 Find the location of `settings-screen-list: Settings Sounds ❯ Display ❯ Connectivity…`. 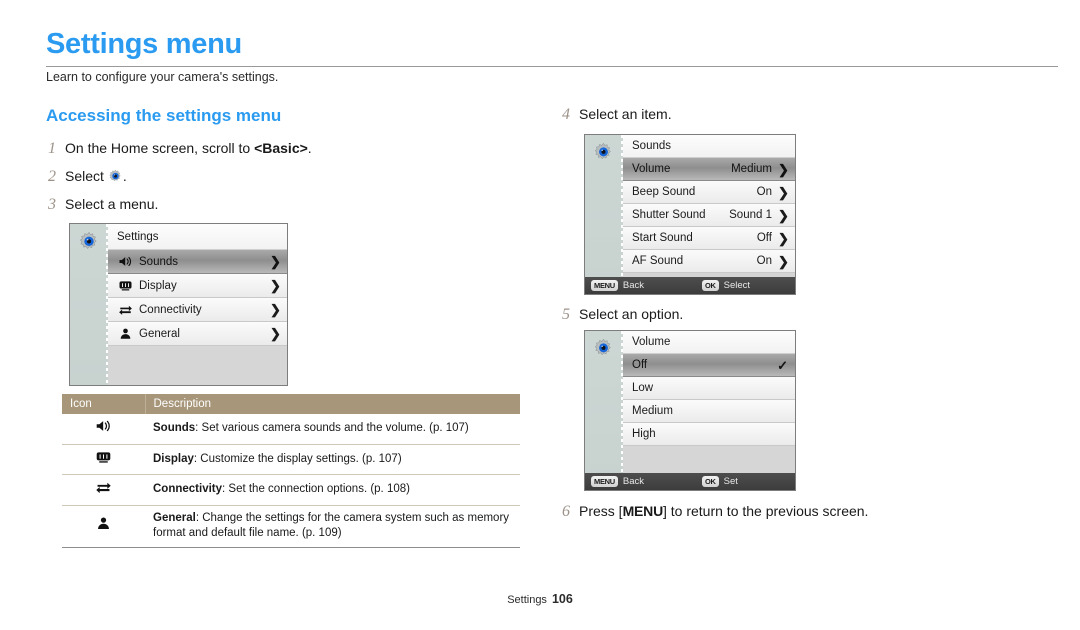

settings-screen-list: Settings Sounds ❯ Display ❯ Connectivity… is located at coordinates (197, 285).